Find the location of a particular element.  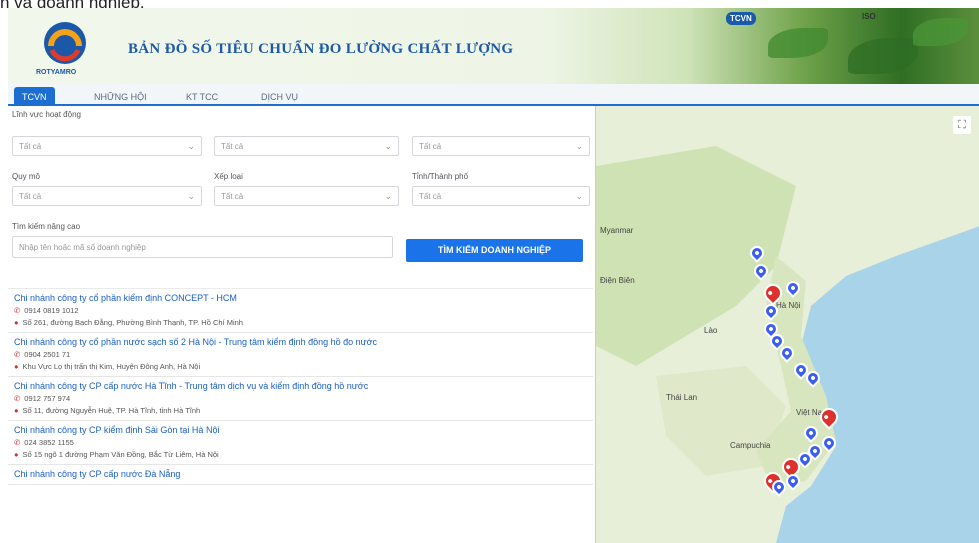

item-phone: ✆ 0904 2501 71 is located at coordinates (300, 354).